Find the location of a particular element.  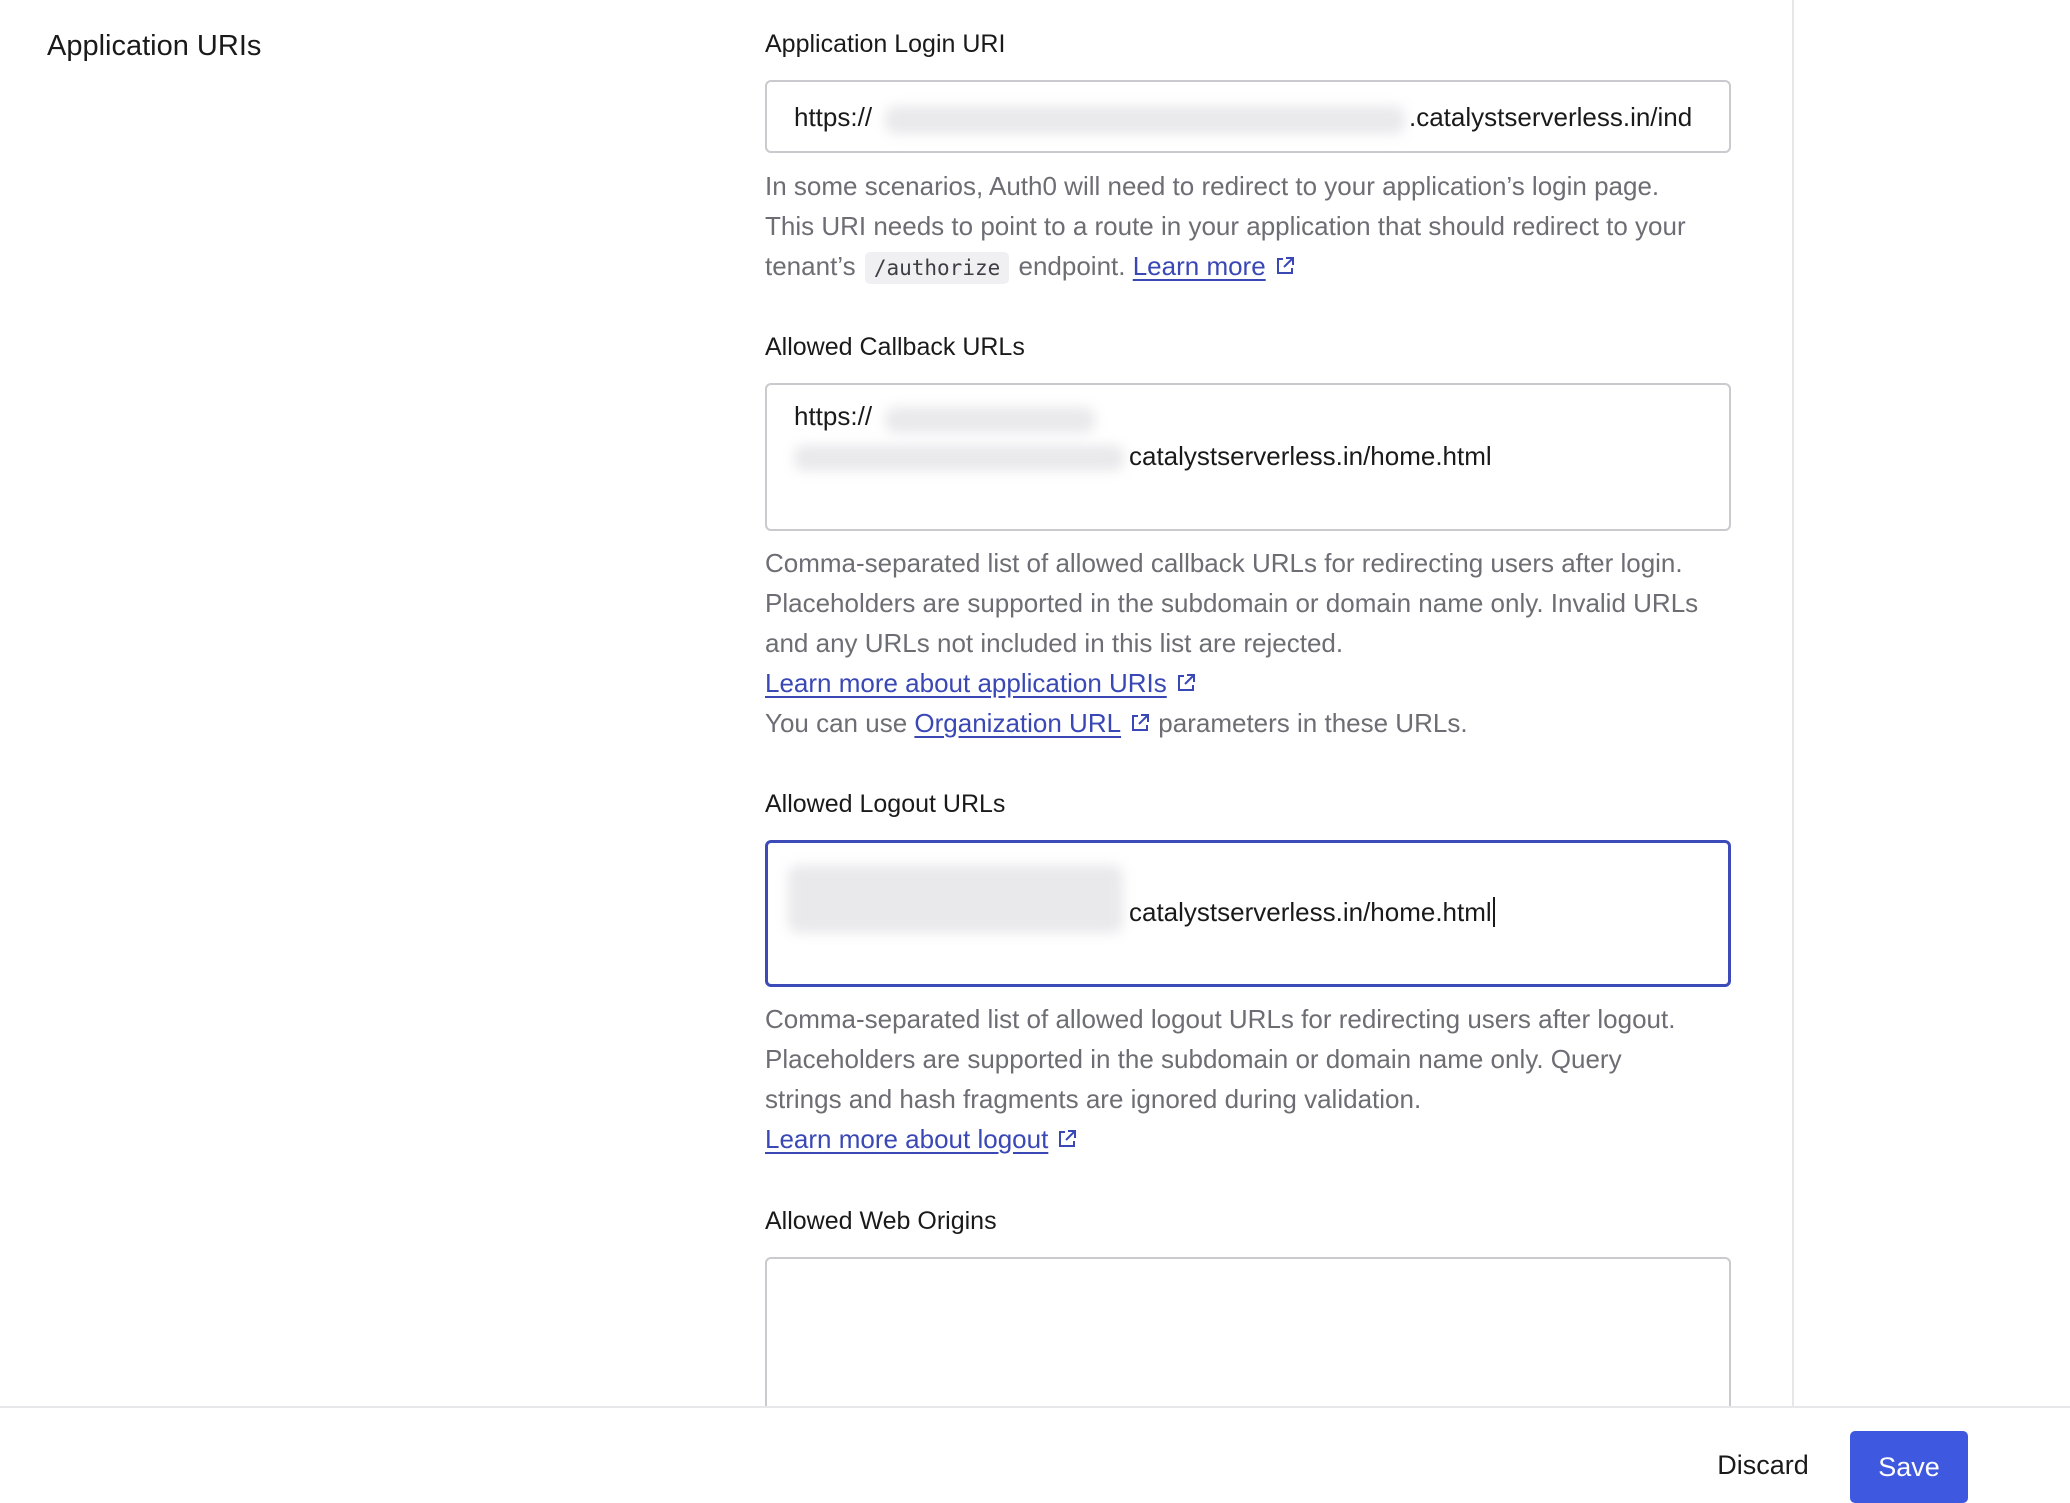

column-divider is located at coordinates (1793, 703).